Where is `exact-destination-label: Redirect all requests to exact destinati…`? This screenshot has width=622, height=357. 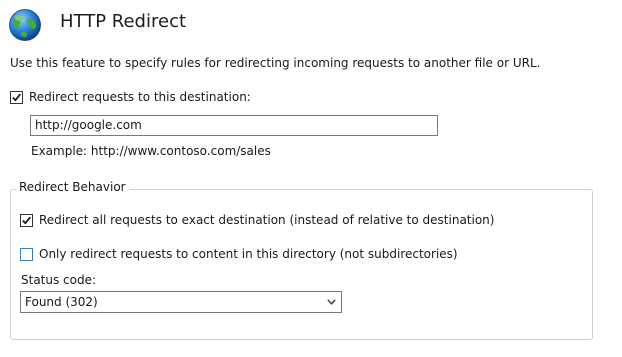
exact-destination-label: Redirect all requests to exact destinati… is located at coordinates (267, 220).